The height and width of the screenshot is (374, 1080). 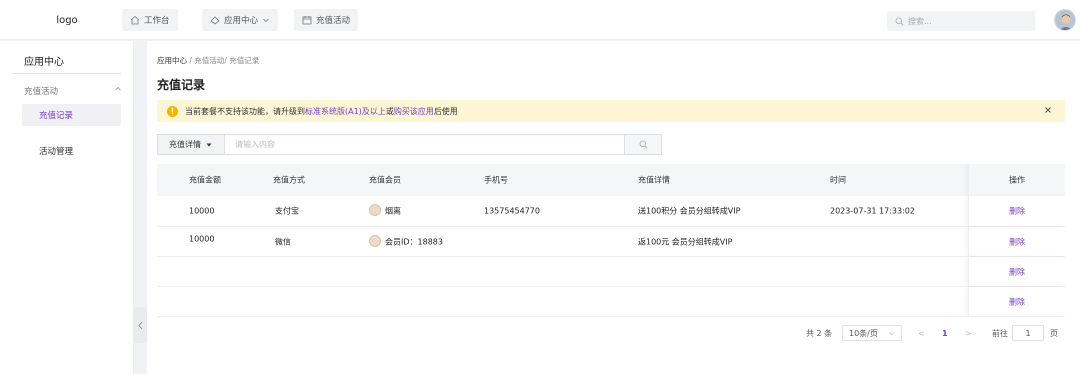 I want to click on nav-app-center-button: 应用中心, so click(x=240, y=20).